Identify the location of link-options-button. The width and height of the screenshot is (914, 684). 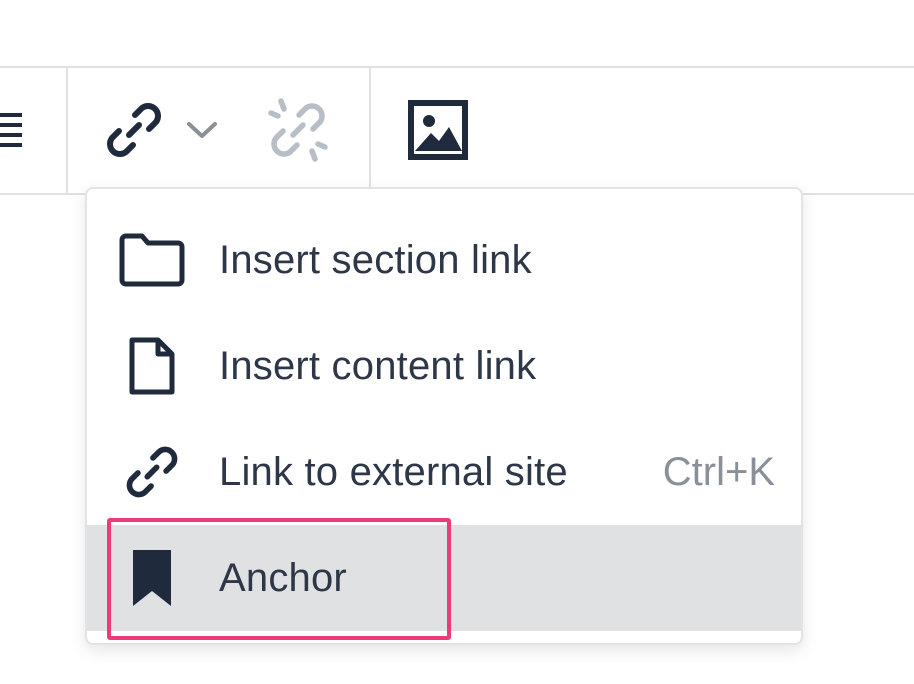
(202, 132).